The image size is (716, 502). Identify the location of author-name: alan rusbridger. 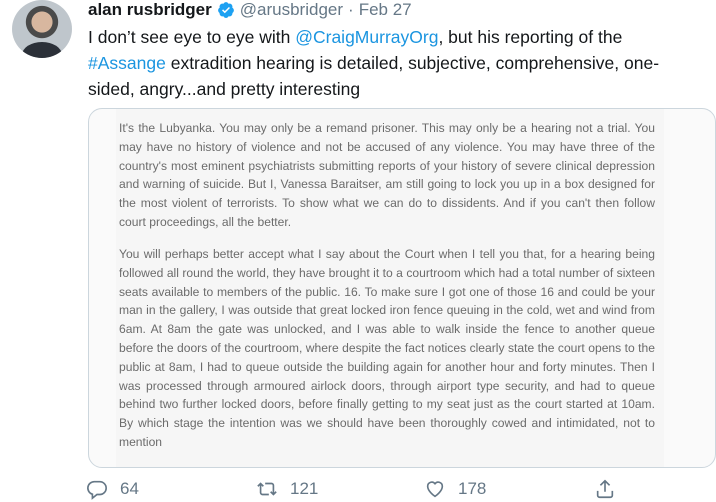
(150, 10).